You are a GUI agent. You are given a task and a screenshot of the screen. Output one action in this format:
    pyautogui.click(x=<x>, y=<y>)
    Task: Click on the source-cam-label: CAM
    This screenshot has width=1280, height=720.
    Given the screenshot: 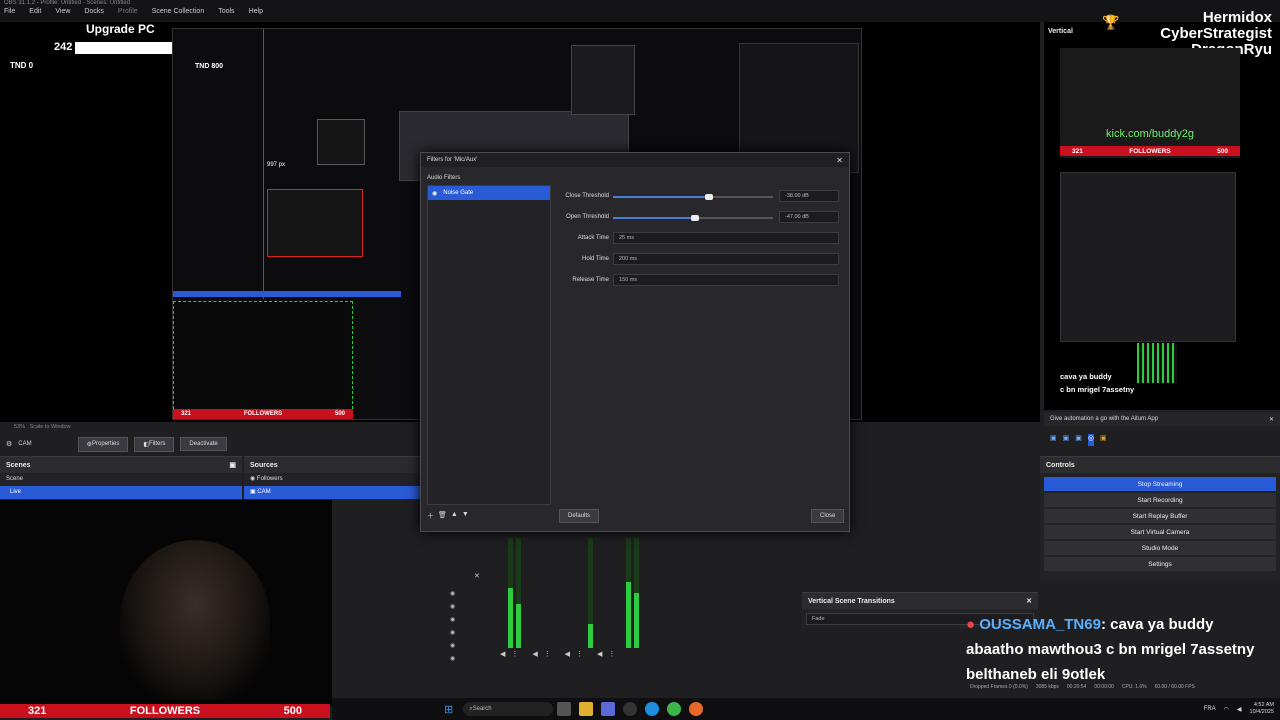 What is the action you would take?
    pyautogui.click(x=264, y=492)
    